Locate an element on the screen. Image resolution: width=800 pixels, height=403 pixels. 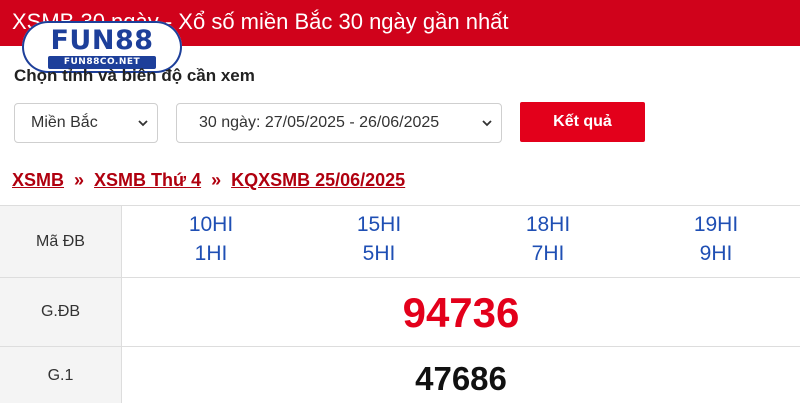
code-cell: 18HI 7HI is located at coordinates (548, 239).